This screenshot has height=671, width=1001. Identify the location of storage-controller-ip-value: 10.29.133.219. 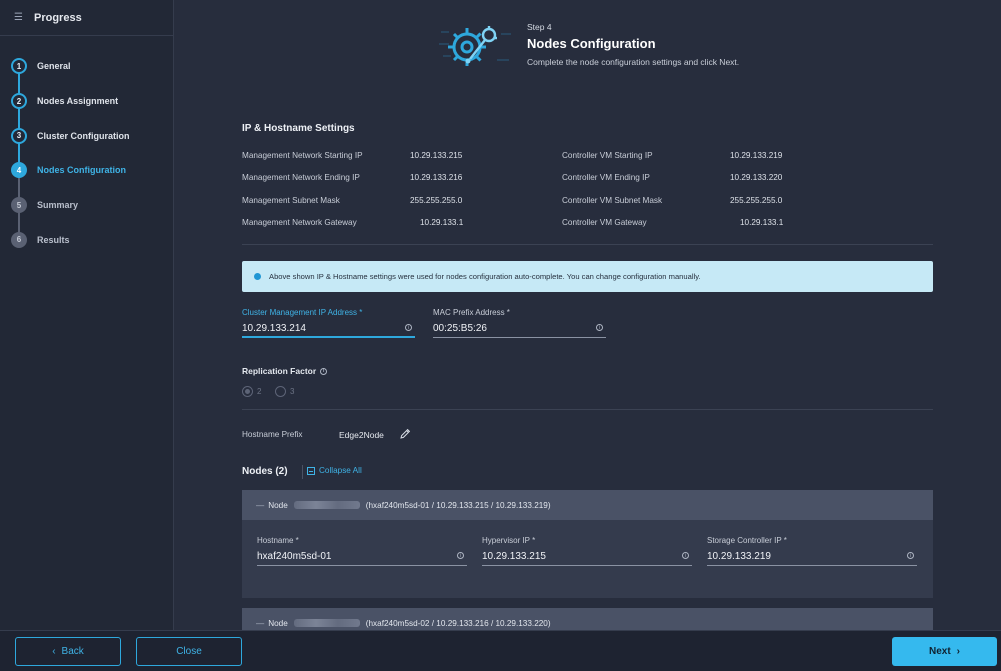
(739, 556).